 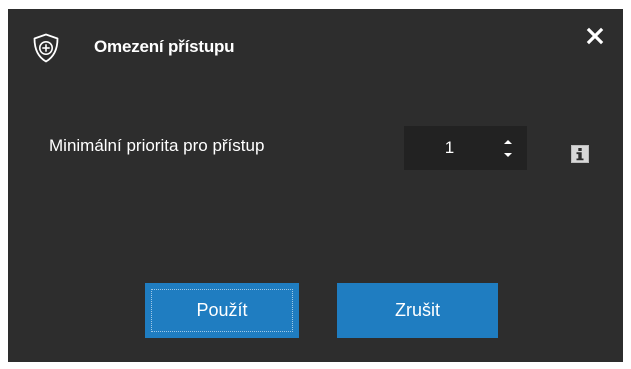 I want to click on cancel-button-label: Zrušit, so click(x=417, y=310).